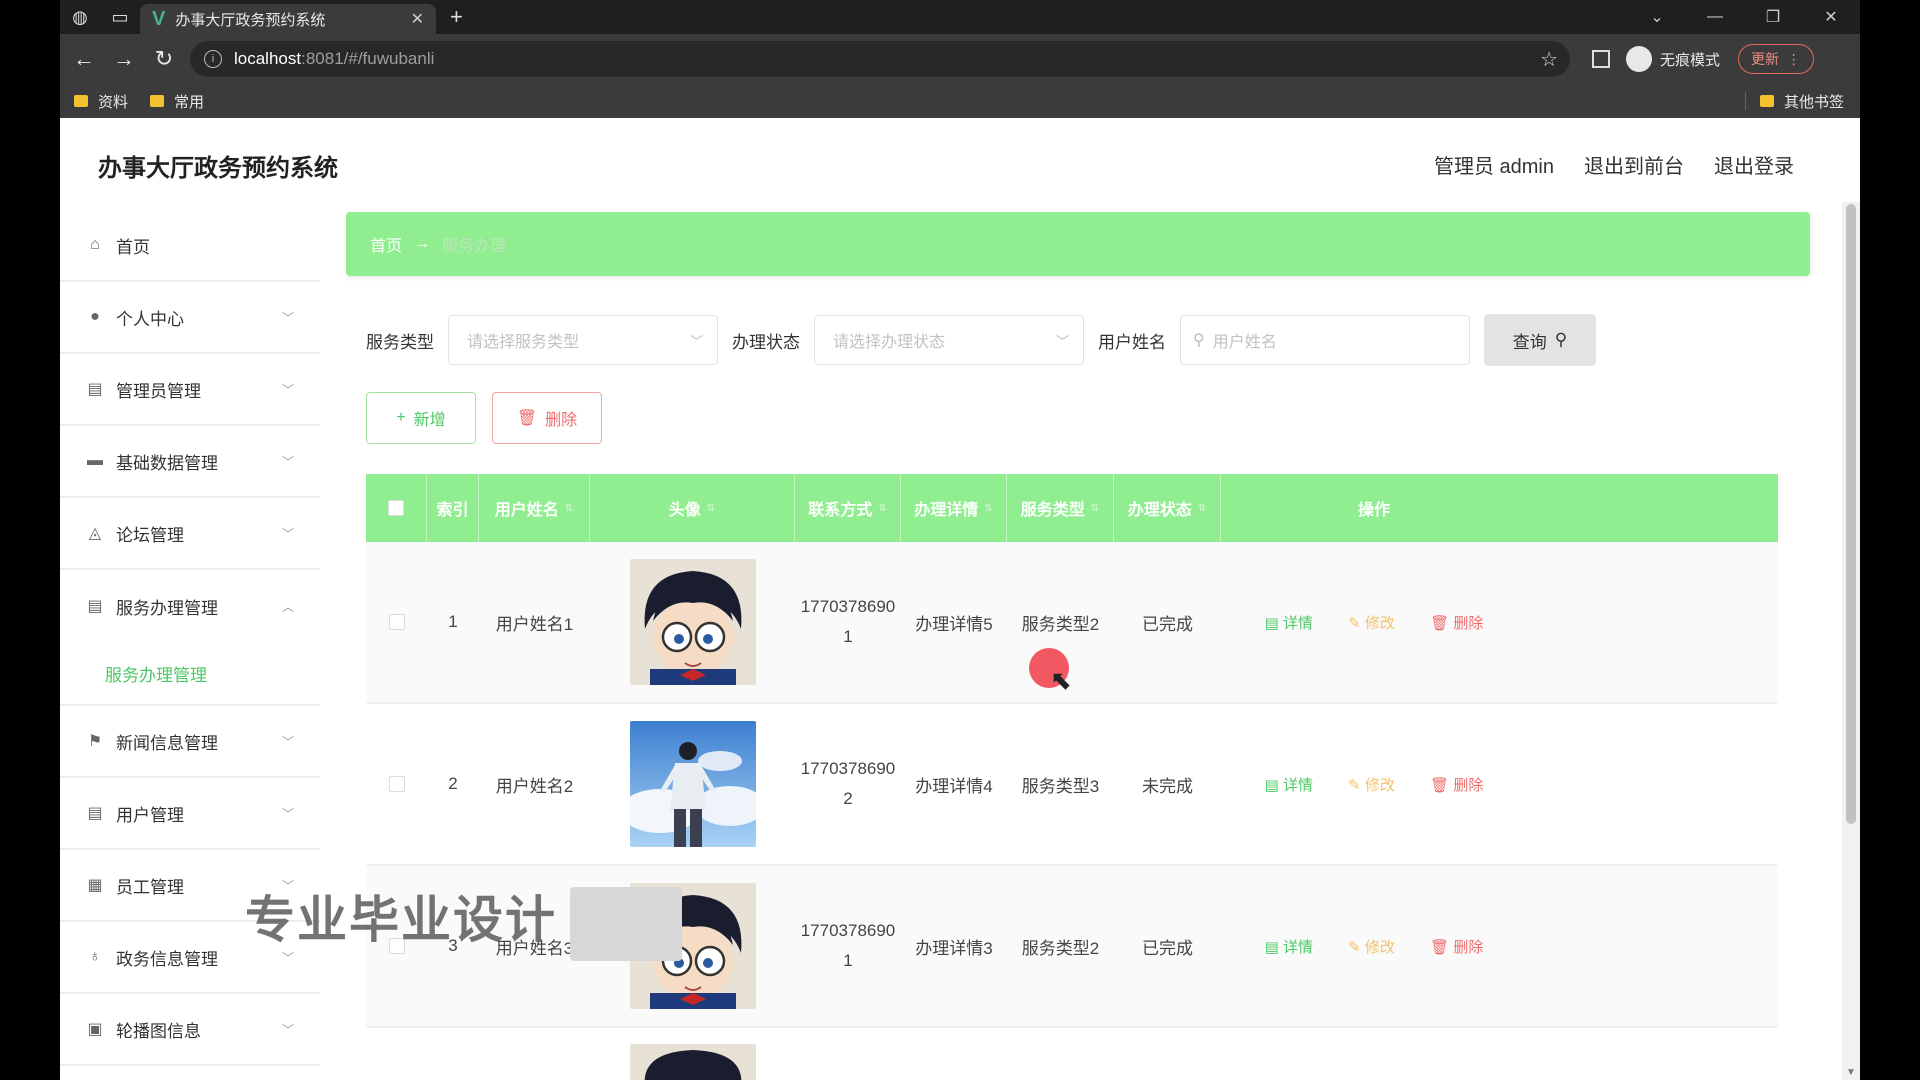 This screenshot has height=1080, width=1920. What do you see at coordinates (95, 741) in the screenshot?
I see `flag-icon: ⚑` at bounding box center [95, 741].